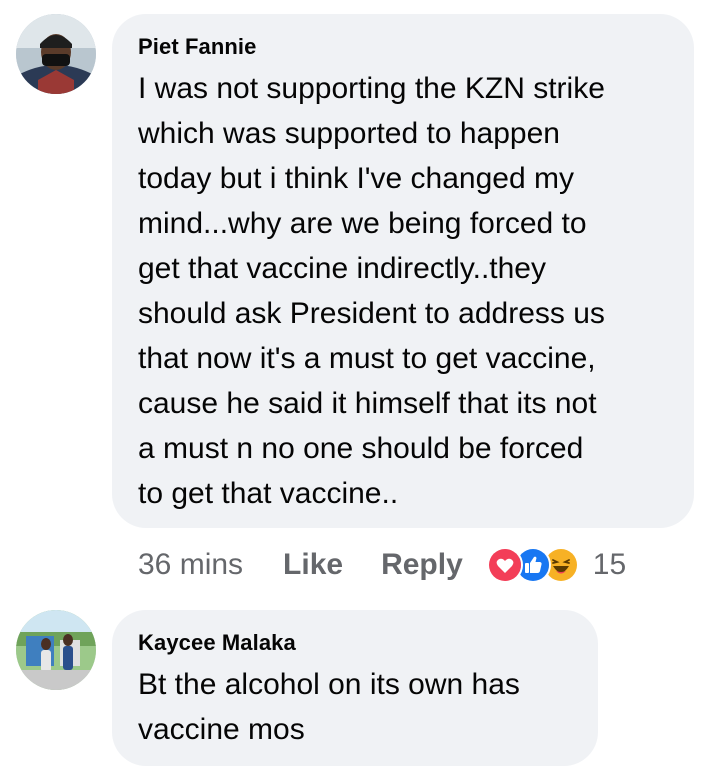 This screenshot has width=720, height=784. Describe the element at coordinates (609, 565) in the screenshot. I see `reaction-count: 15` at that location.